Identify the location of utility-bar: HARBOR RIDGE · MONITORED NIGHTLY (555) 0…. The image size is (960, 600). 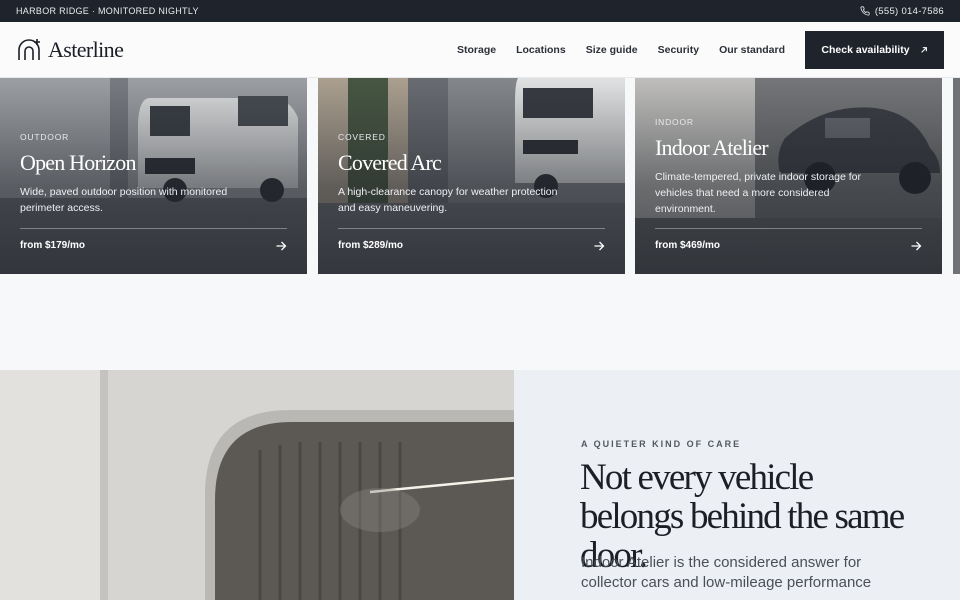
(480, 11).